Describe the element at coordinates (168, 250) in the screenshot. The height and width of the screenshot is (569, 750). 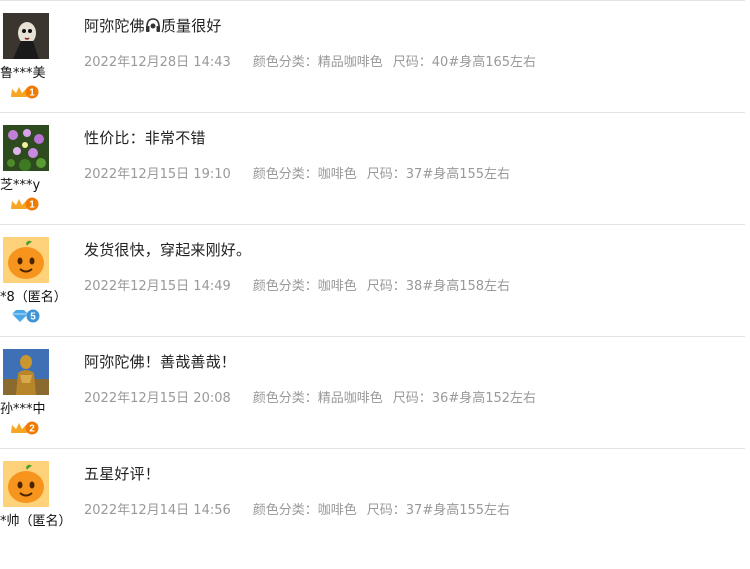
I see `review-content: 发货很快，穿起来刚好。` at that location.